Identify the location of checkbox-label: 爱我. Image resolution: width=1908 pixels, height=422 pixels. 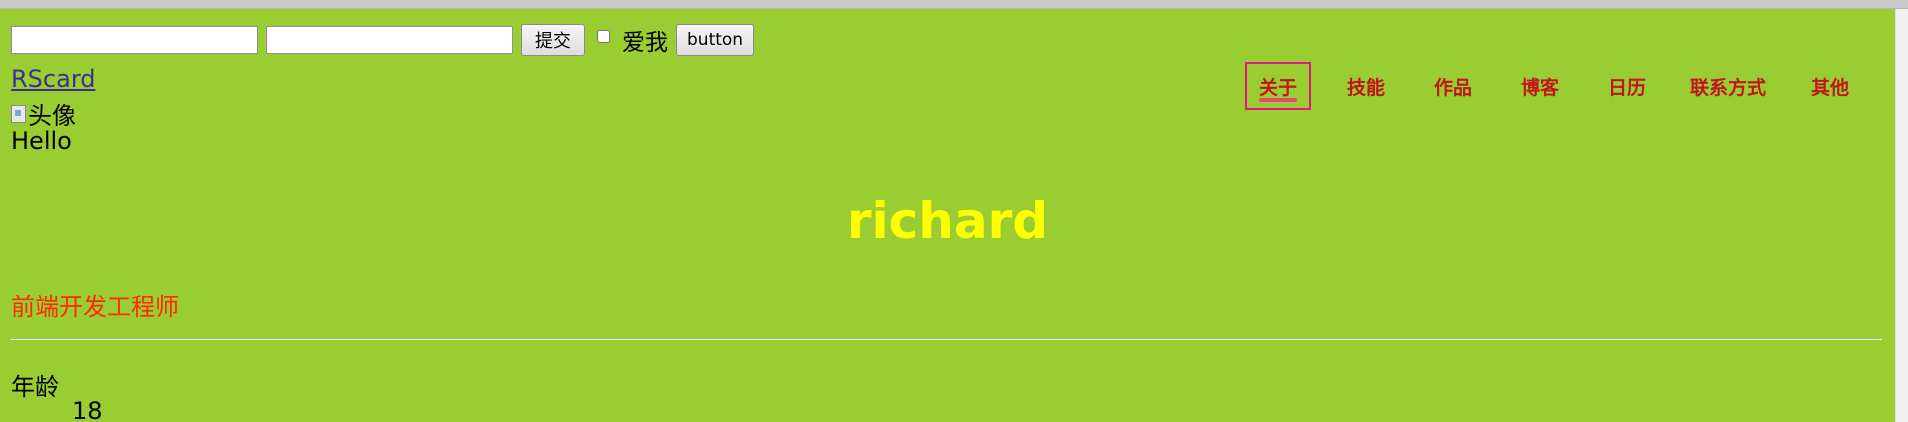
(645, 43).